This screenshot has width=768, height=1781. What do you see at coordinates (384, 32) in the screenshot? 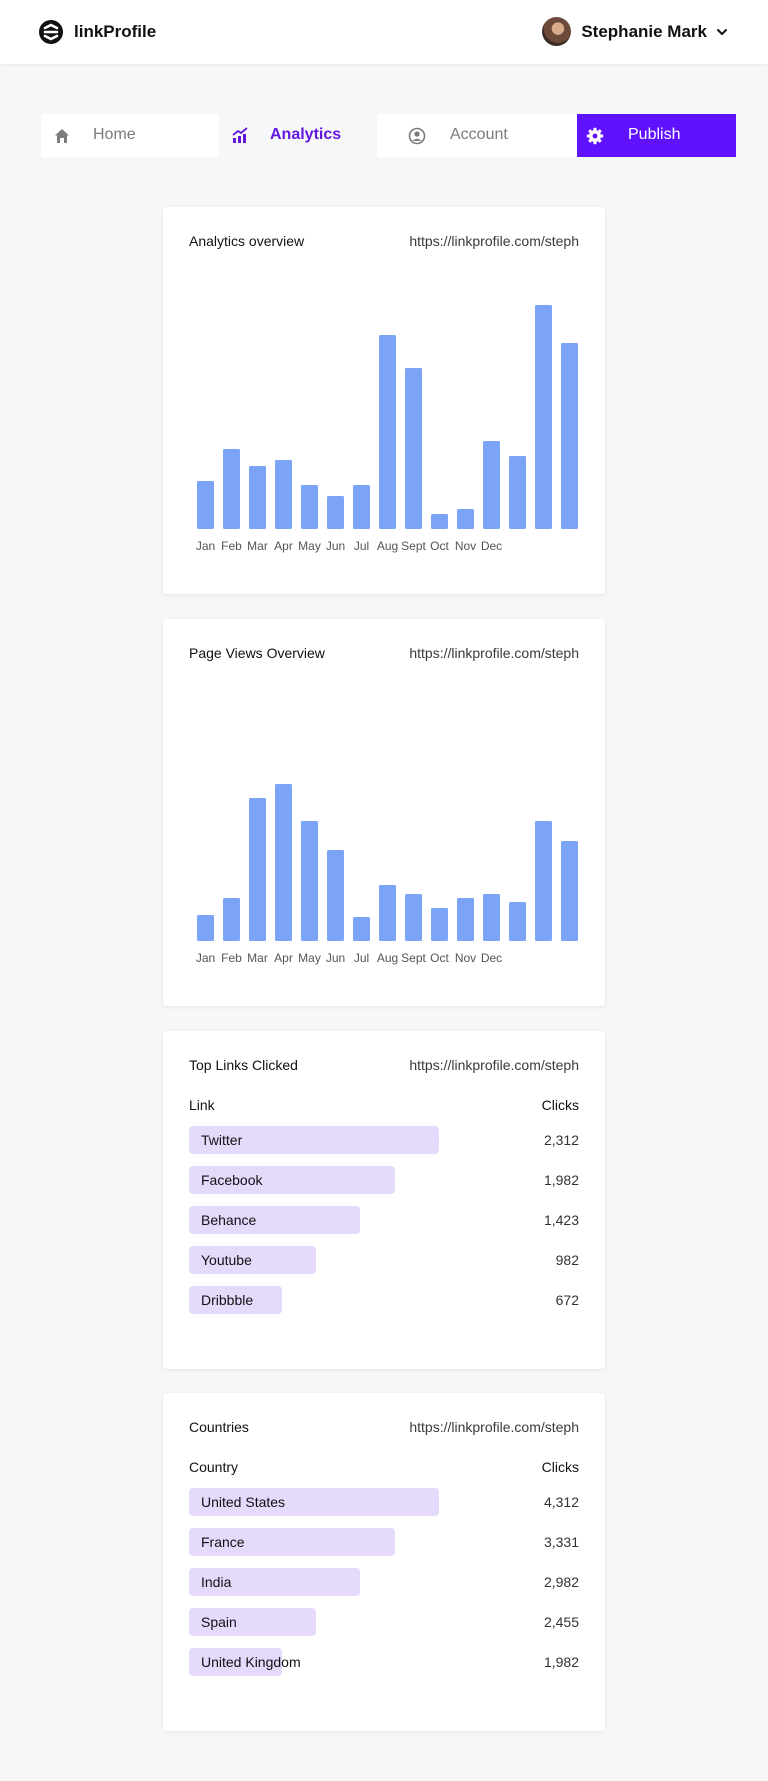
I see `top-bar: linkProfile Stephanie Mark` at bounding box center [384, 32].